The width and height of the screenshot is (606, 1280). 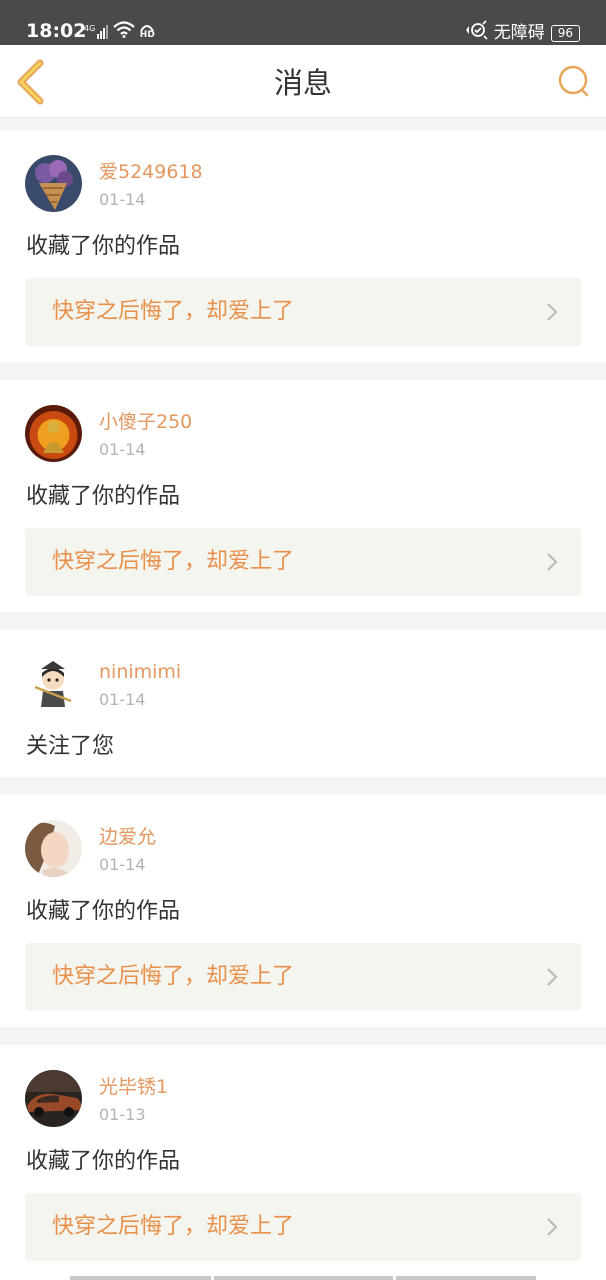 I want to click on username: 边爱允, so click(x=127, y=837).